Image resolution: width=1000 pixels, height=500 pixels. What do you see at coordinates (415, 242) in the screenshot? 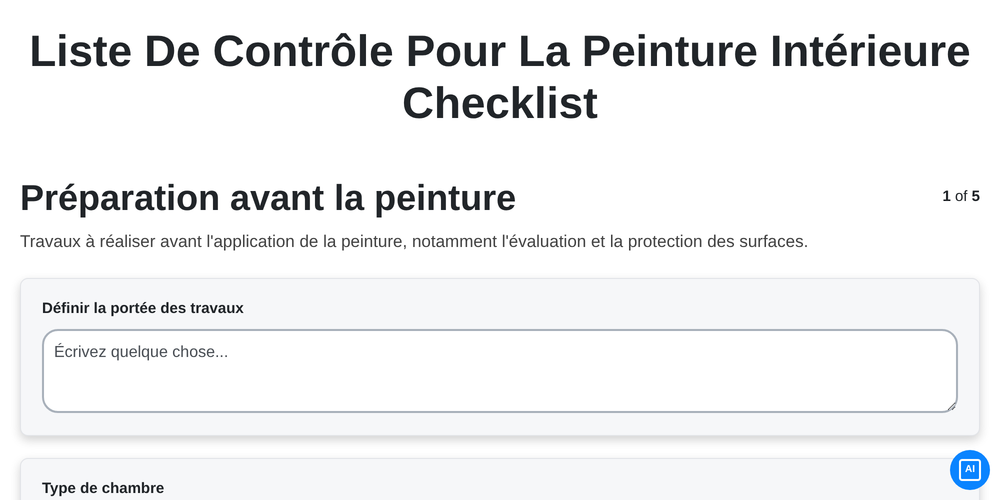
I see `section-description: Travaux à réaliser avant l'application de la peinture, notamment l'évaluation et la protection des surfaces.` at bounding box center [415, 242].